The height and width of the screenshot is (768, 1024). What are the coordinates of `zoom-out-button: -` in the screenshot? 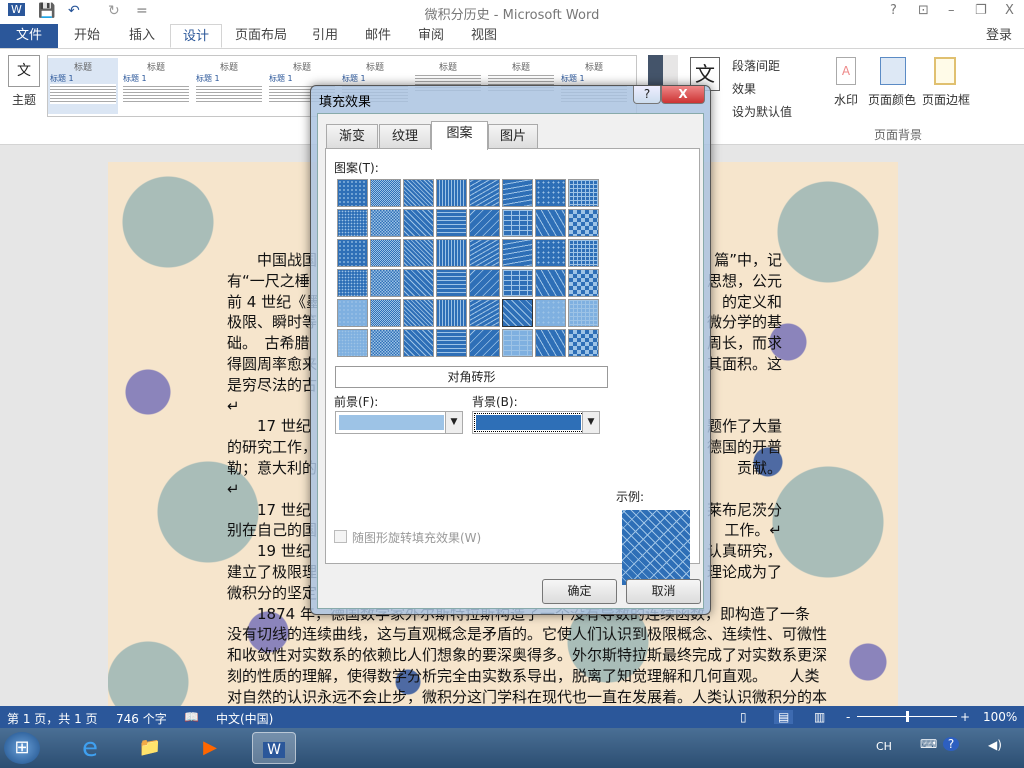 It's located at (848, 717).